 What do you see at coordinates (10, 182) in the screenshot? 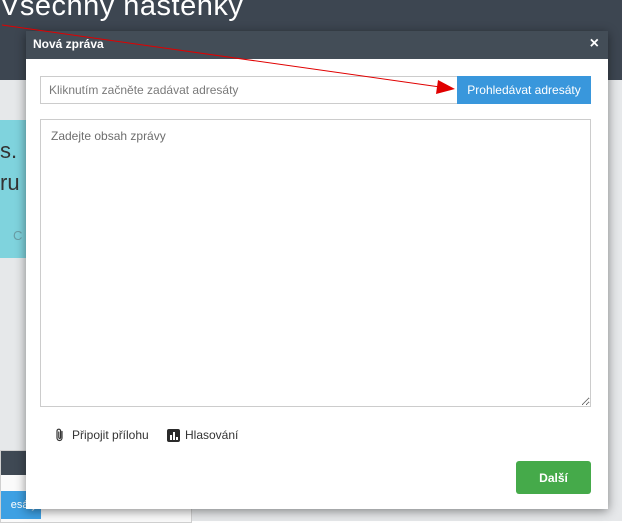
I see `background-card-text: ru` at bounding box center [10, 182].